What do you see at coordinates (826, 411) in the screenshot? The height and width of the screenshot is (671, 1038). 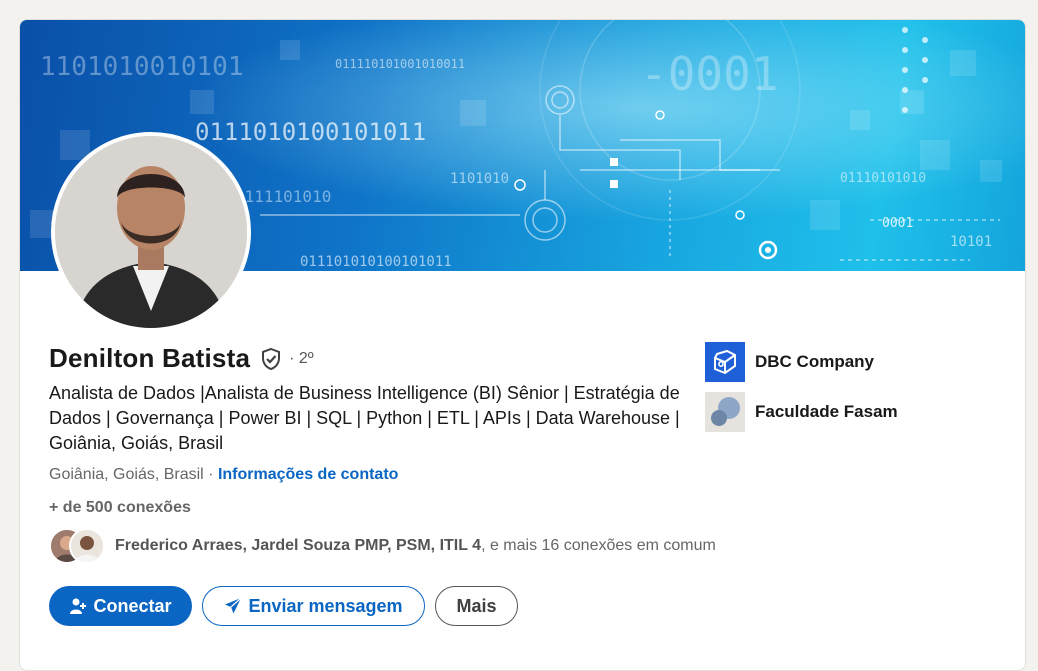 I see `school-name: Faculdade Fasam` at bounding box center [826, 411].